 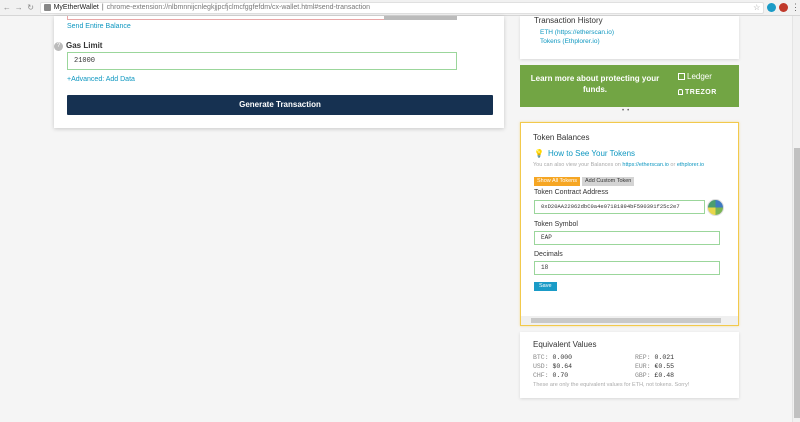 What do you see at coordinates (31, 7) in the screenshot?
I see `reload-icon: ↻` at bounding box center [31, 7].